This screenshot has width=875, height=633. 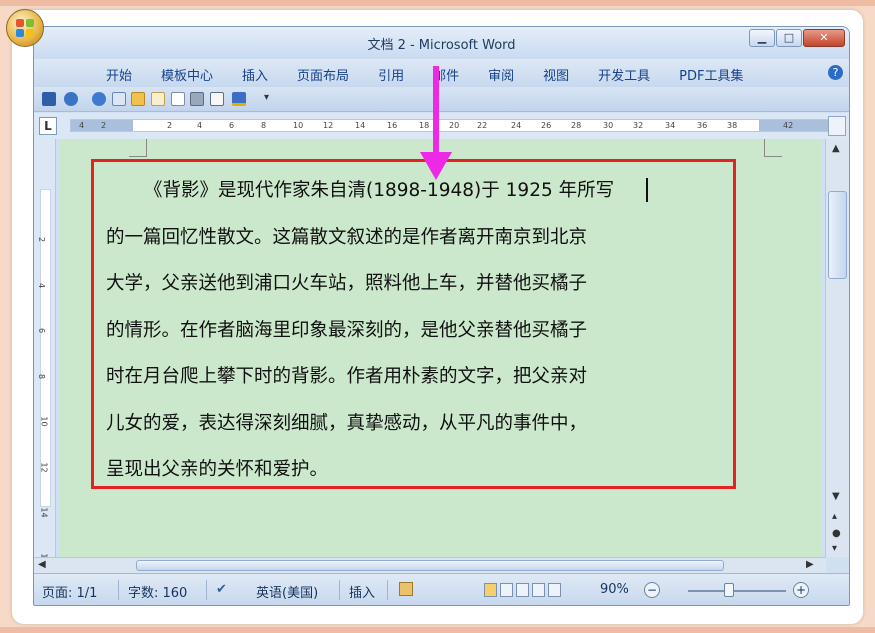 What do you see at coordinates (347, 376) in the screenshot?
I see `text-line: 时在月台爬上攀下时的背影。作者用朴素的文字，把父亲对` at bounding box center [347, 376].